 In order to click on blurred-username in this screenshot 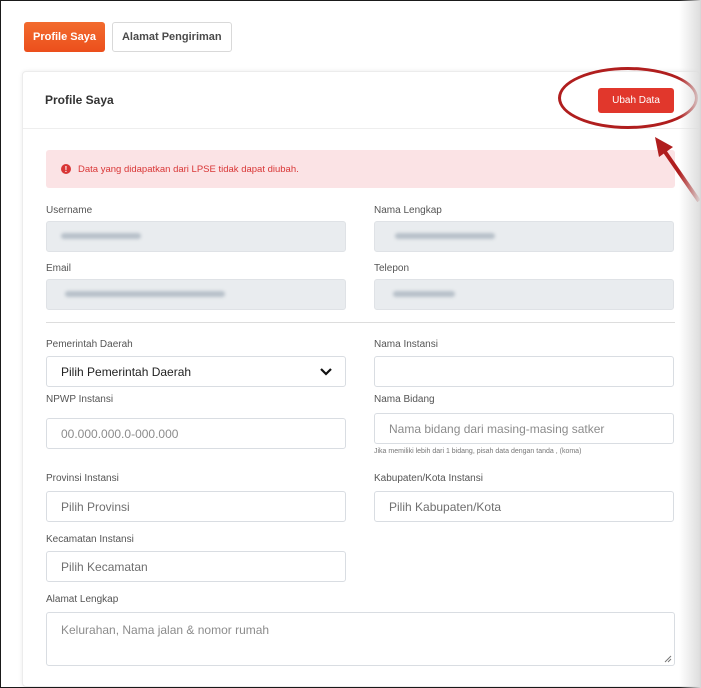, I will do `click(101, 236)`.